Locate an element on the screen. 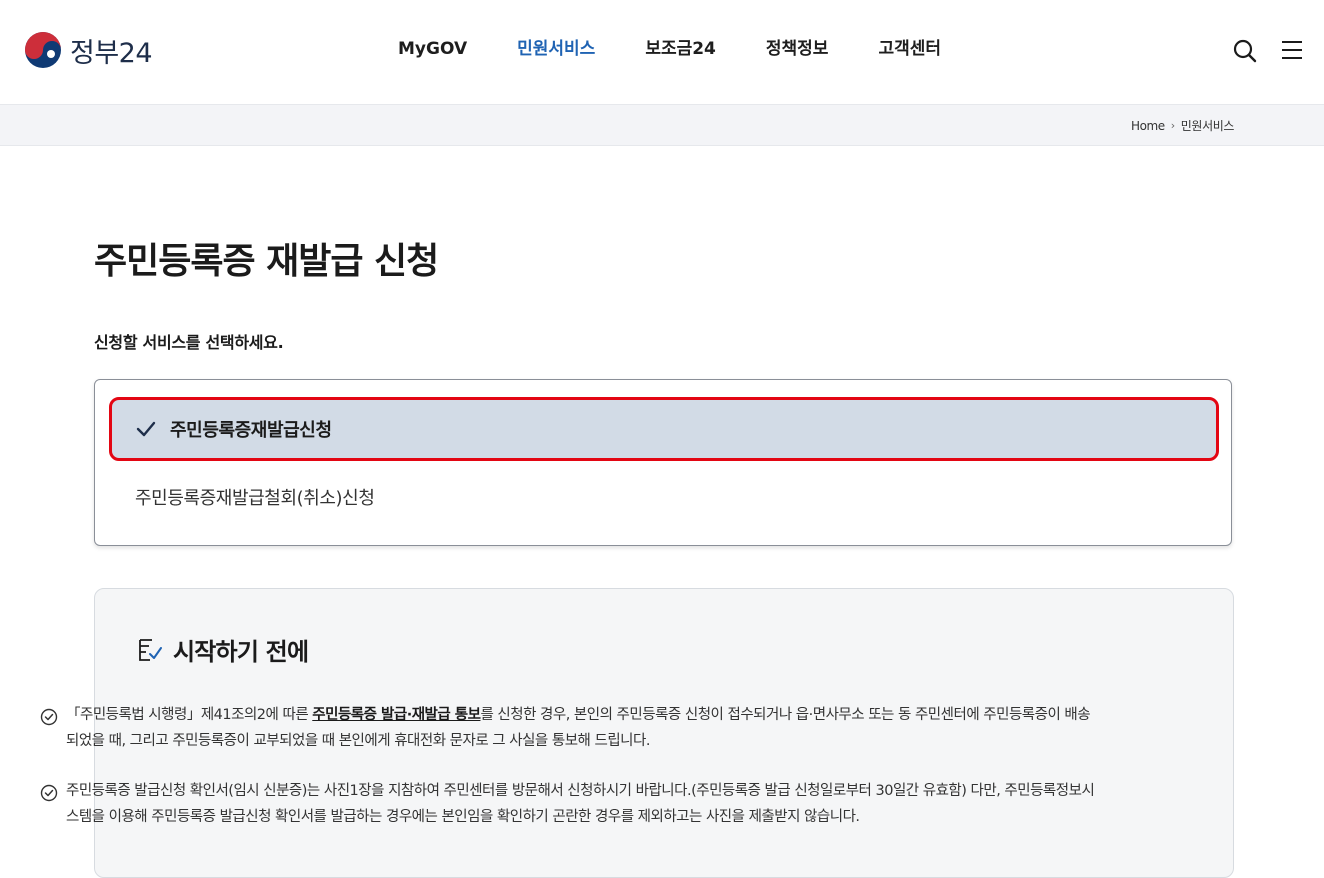 The height and width of the screenshot is (878, 1324). service-option-label: 주민등록증재발급철회(취소)신청 is located at coordinates (255, 498).